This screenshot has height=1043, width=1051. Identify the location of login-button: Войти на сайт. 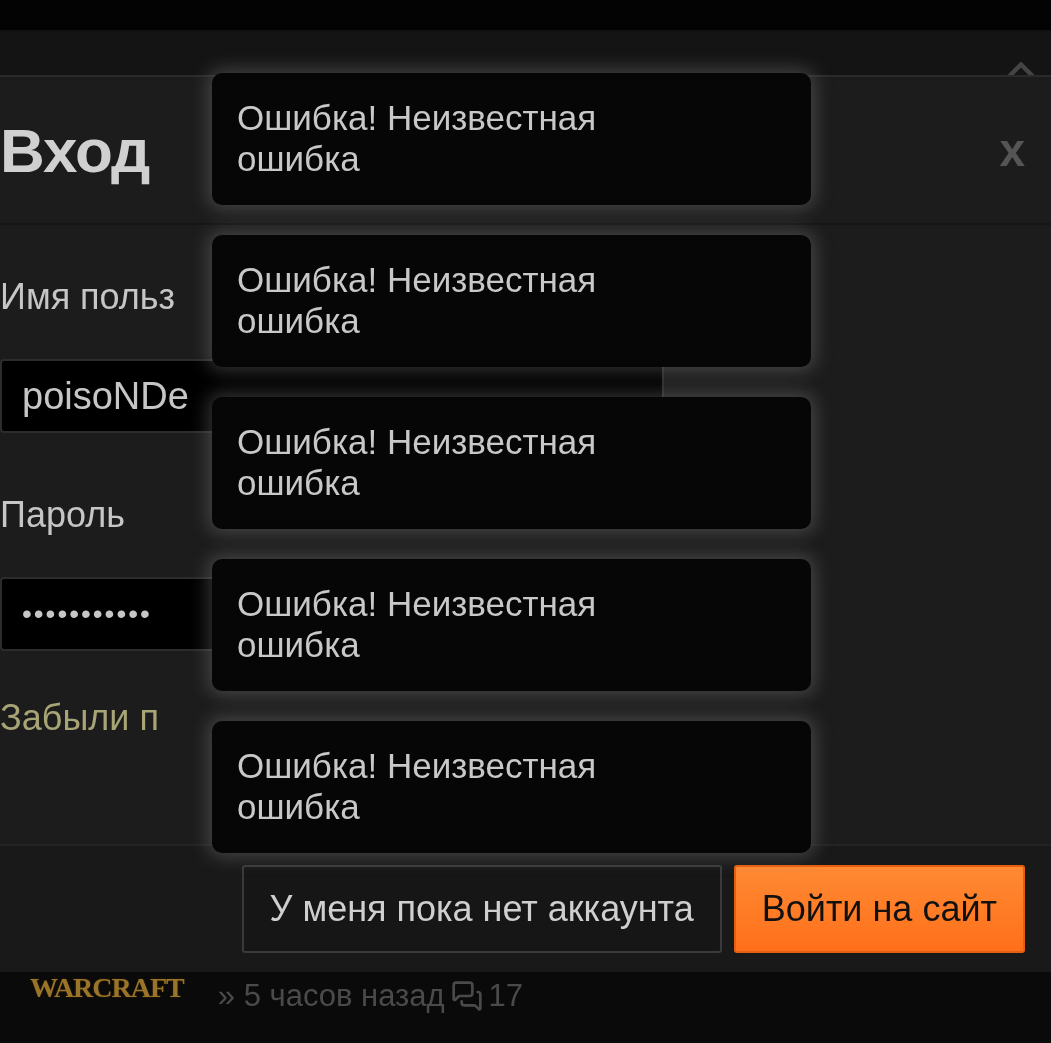
(879, 909).